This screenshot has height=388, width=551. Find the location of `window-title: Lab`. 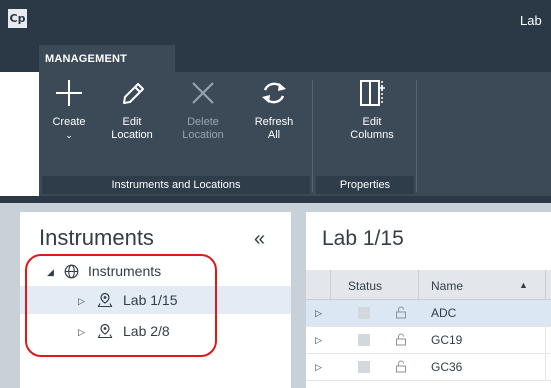

window-title: Lab is located at coordinates (531, 20).